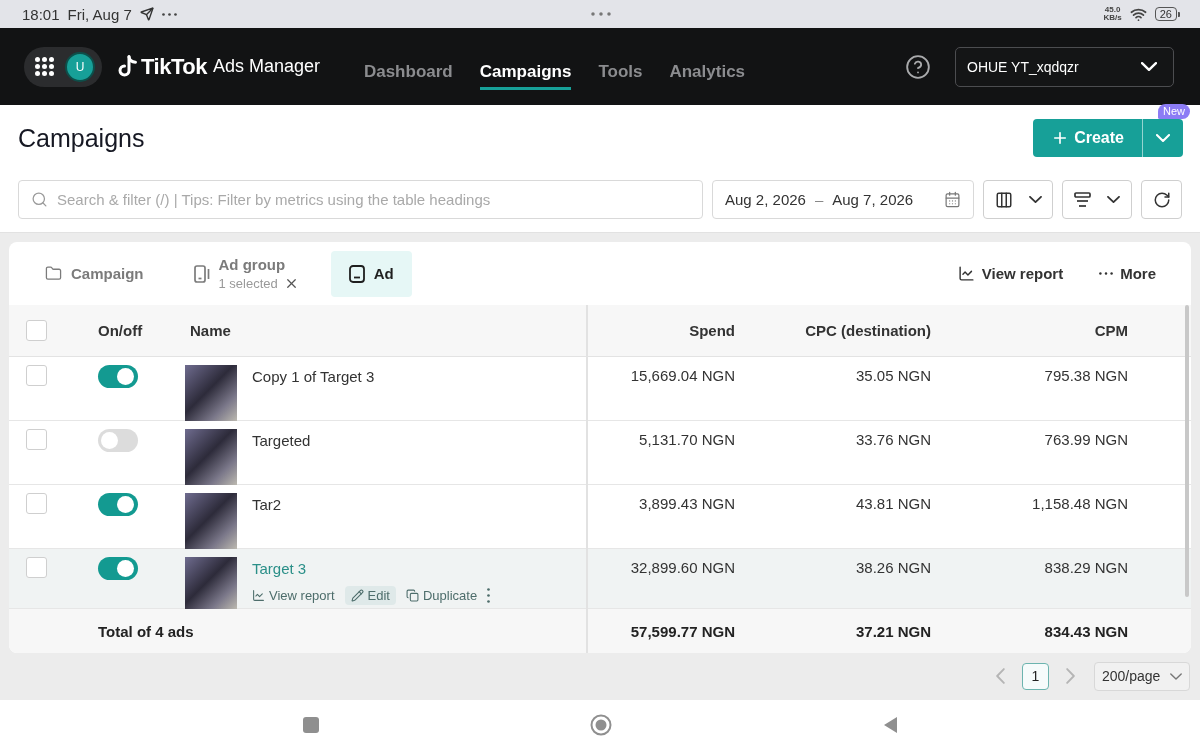  Describe the element at coordinates (1010, 273) in the screenshot. I see `view-report-button: View report` at that location.